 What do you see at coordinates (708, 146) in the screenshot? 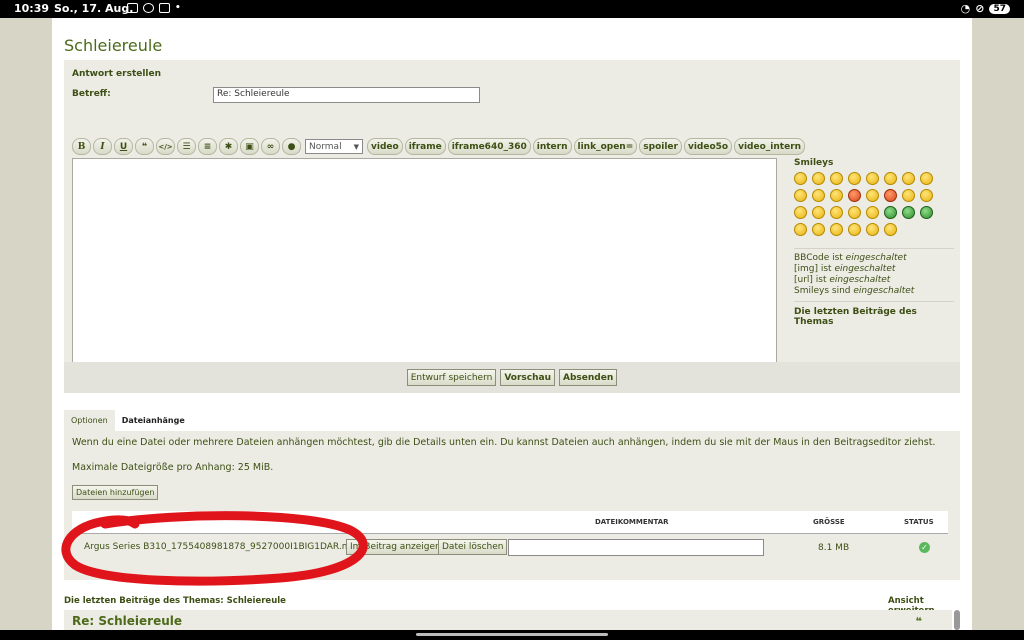
I see `custom-bbcode-video5o: video5o` at bounding box center [708, 146].